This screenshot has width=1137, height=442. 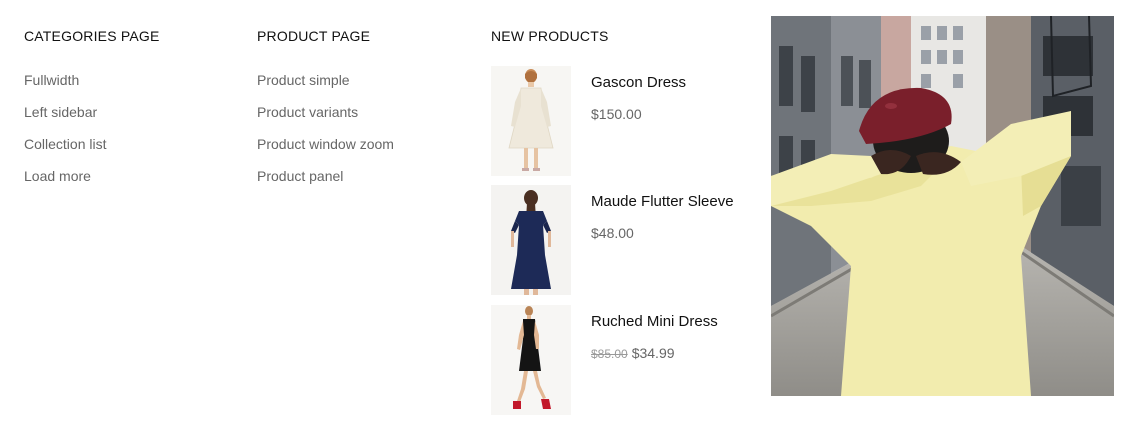 What do you see at coordinates (531, 121) in the screenshot?
I see `white-dress-thumbnail-icon` at bounding box center [531, 121].